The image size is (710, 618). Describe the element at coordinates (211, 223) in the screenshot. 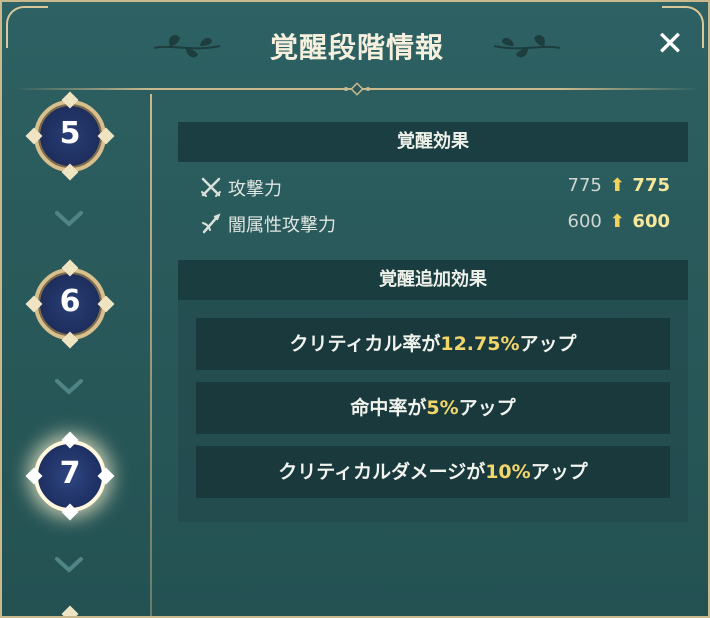

I see `dark-sword-icon` at that location.